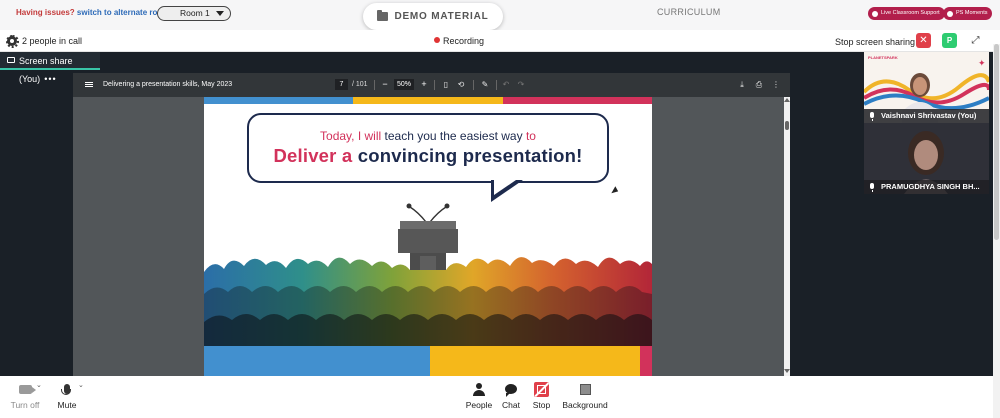 The image size is (1000, 418). I want to click on room-select-value: Room 1, so click(195, 13).